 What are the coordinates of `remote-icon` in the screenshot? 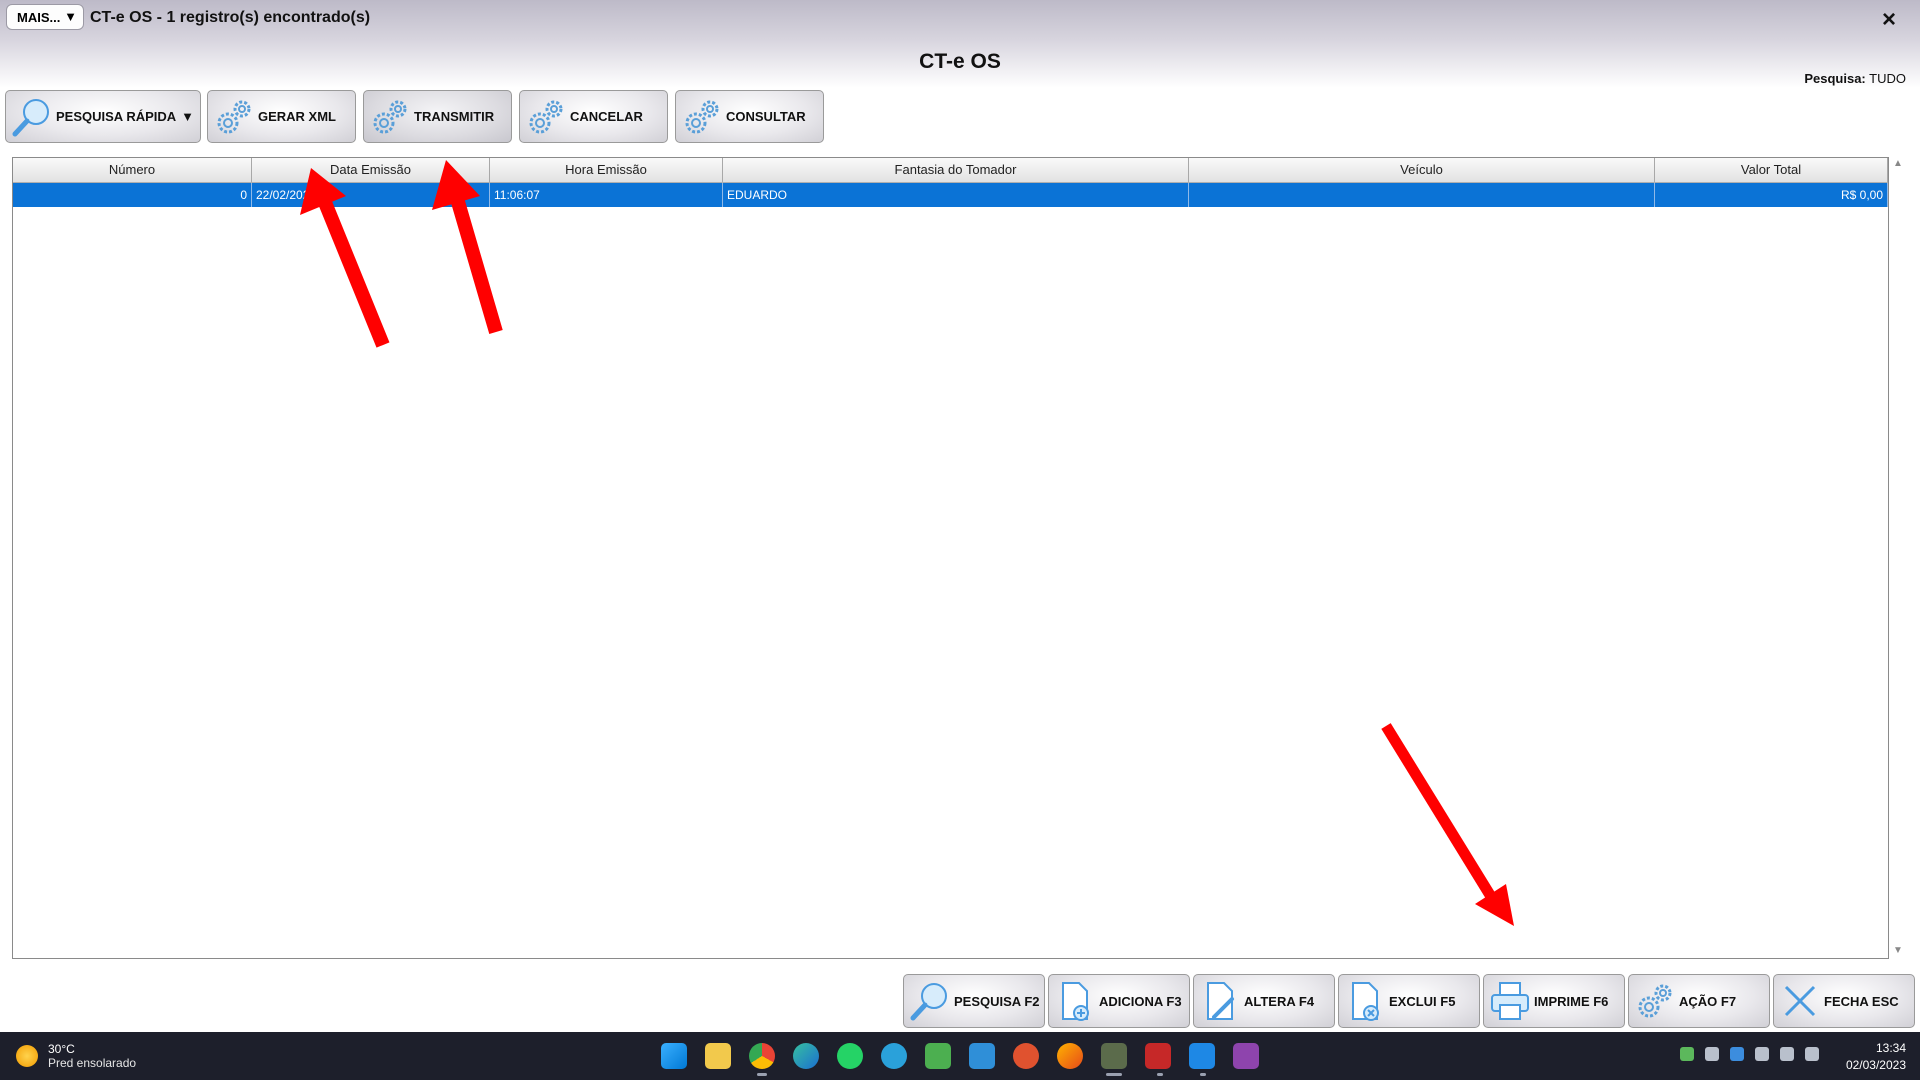 It's located at (982, 1056).